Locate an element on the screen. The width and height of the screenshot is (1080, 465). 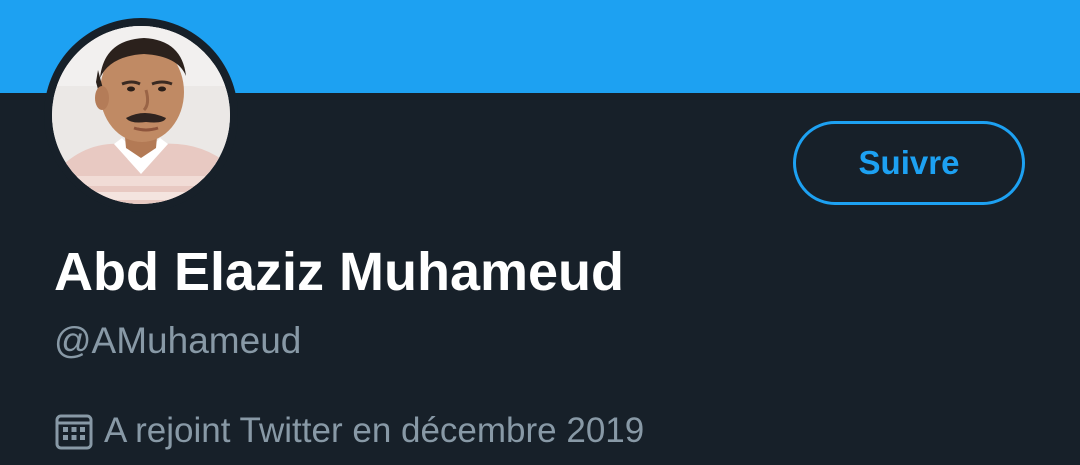
calendar-icon is located at coordinates (74, 431).